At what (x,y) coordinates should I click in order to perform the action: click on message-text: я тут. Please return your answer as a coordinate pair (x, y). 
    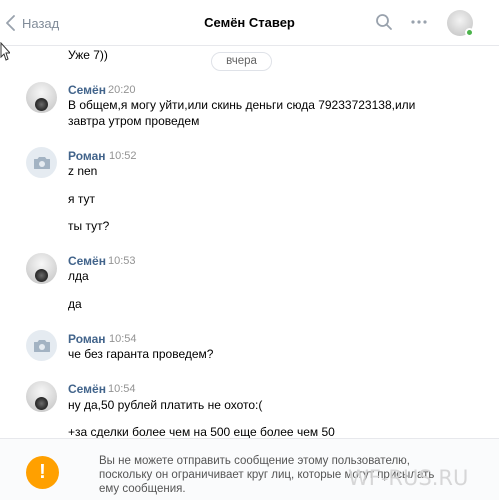
    Looking at the image, I should click on (81, 199).